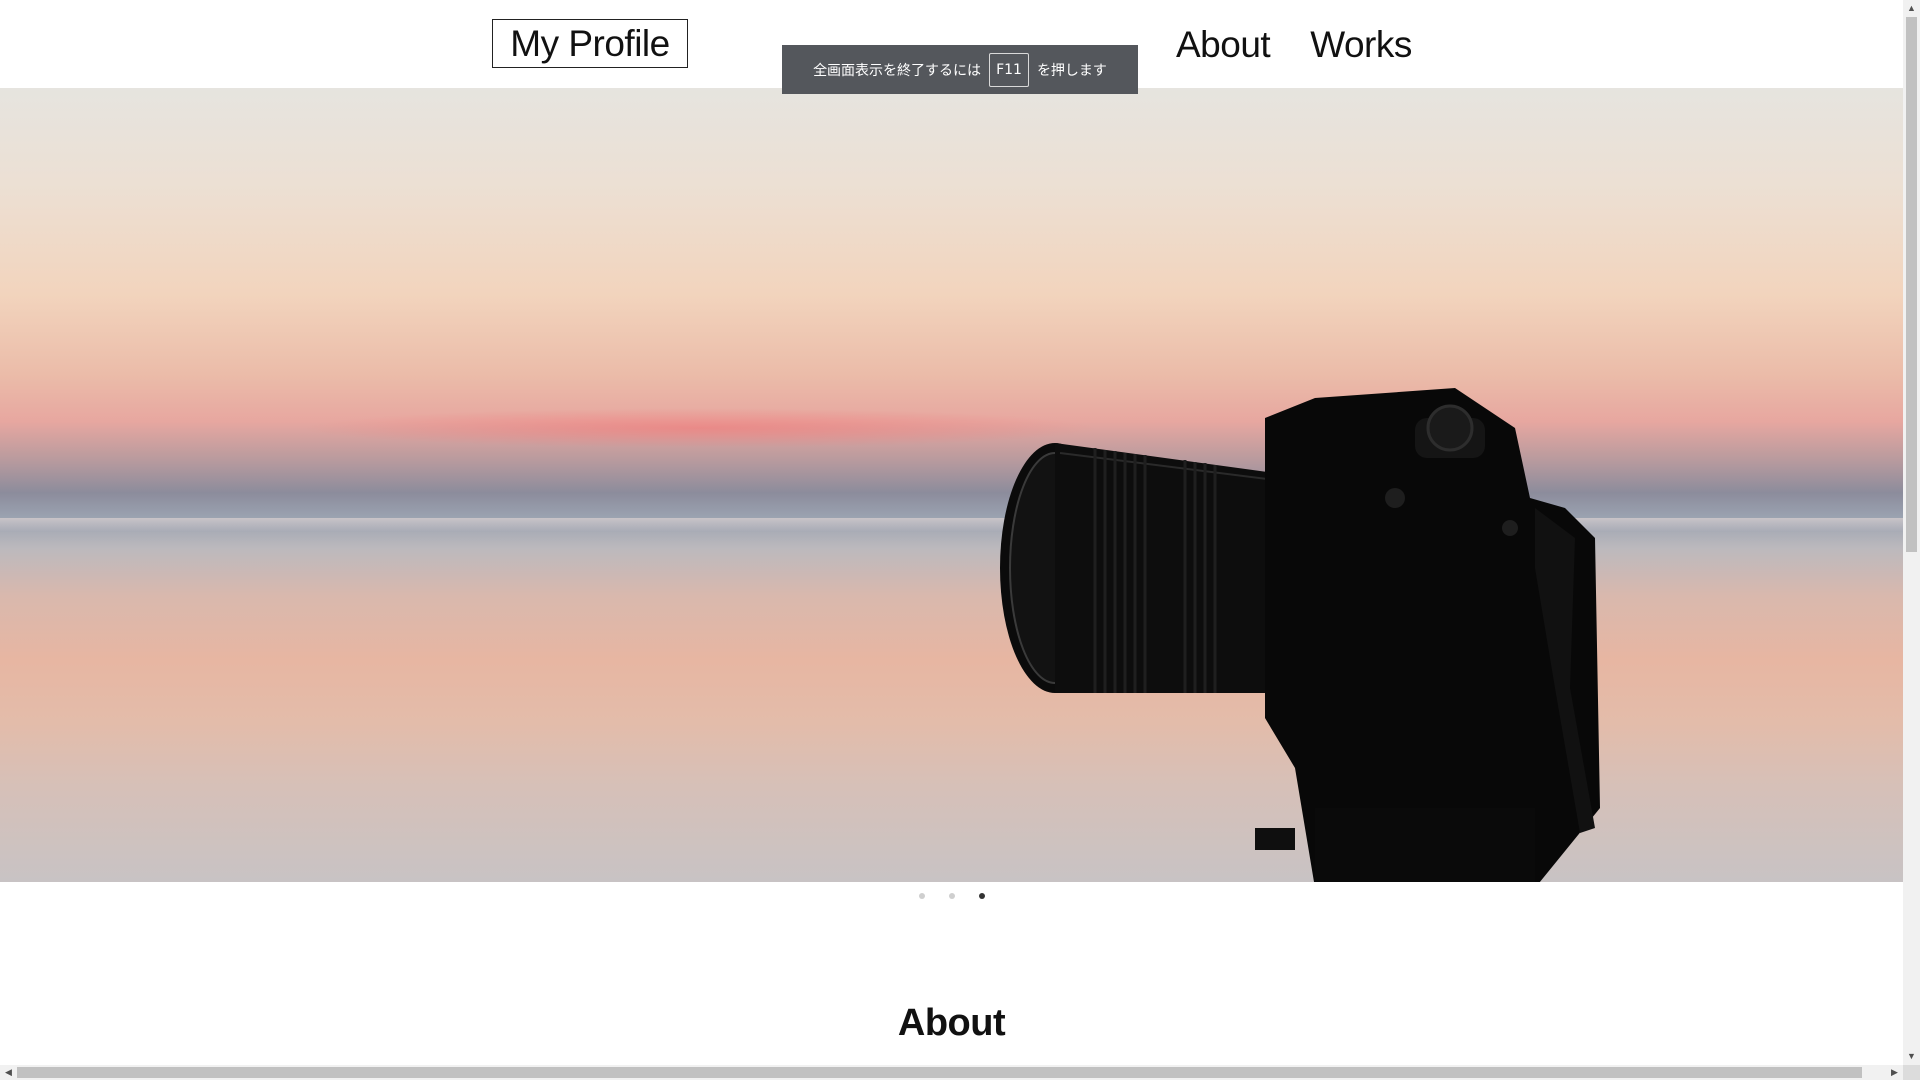 This screenshot has width=1920, height=1080. I want to click on scroll-down-arrow-icon: ▼, so click(1911, 1056).